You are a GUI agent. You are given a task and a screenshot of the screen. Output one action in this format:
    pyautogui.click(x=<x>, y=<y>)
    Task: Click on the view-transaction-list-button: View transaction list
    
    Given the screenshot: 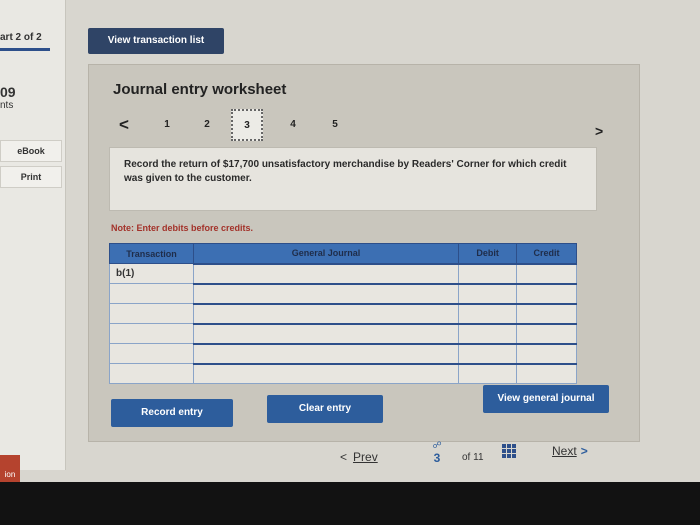 What is the action you would take?
    pyautogui.click(x=156, y=41)
    